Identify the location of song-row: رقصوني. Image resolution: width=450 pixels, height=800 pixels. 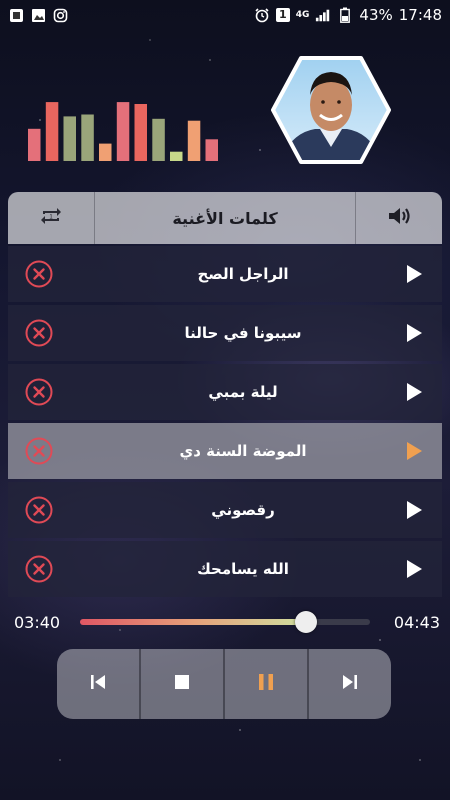
(225, 510).